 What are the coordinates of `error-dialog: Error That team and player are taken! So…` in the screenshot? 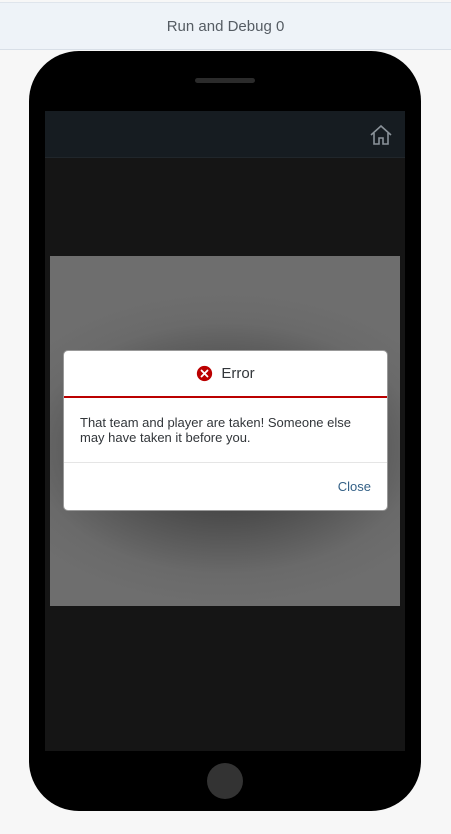 It's located at (225, 430).